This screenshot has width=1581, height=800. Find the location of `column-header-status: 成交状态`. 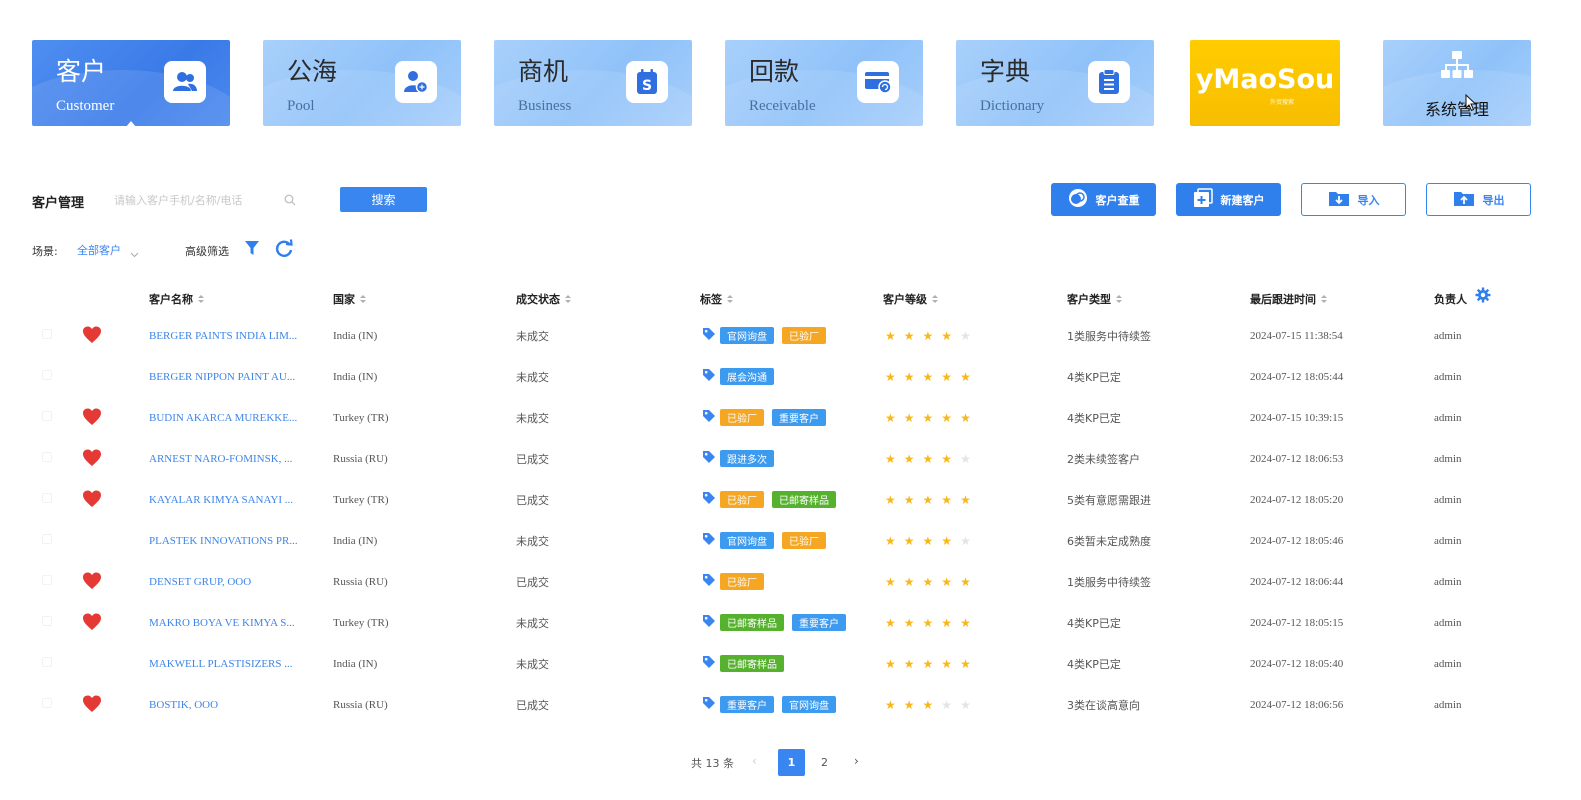

column-header-status: 成交状态 is located at coordinates (543, 299).